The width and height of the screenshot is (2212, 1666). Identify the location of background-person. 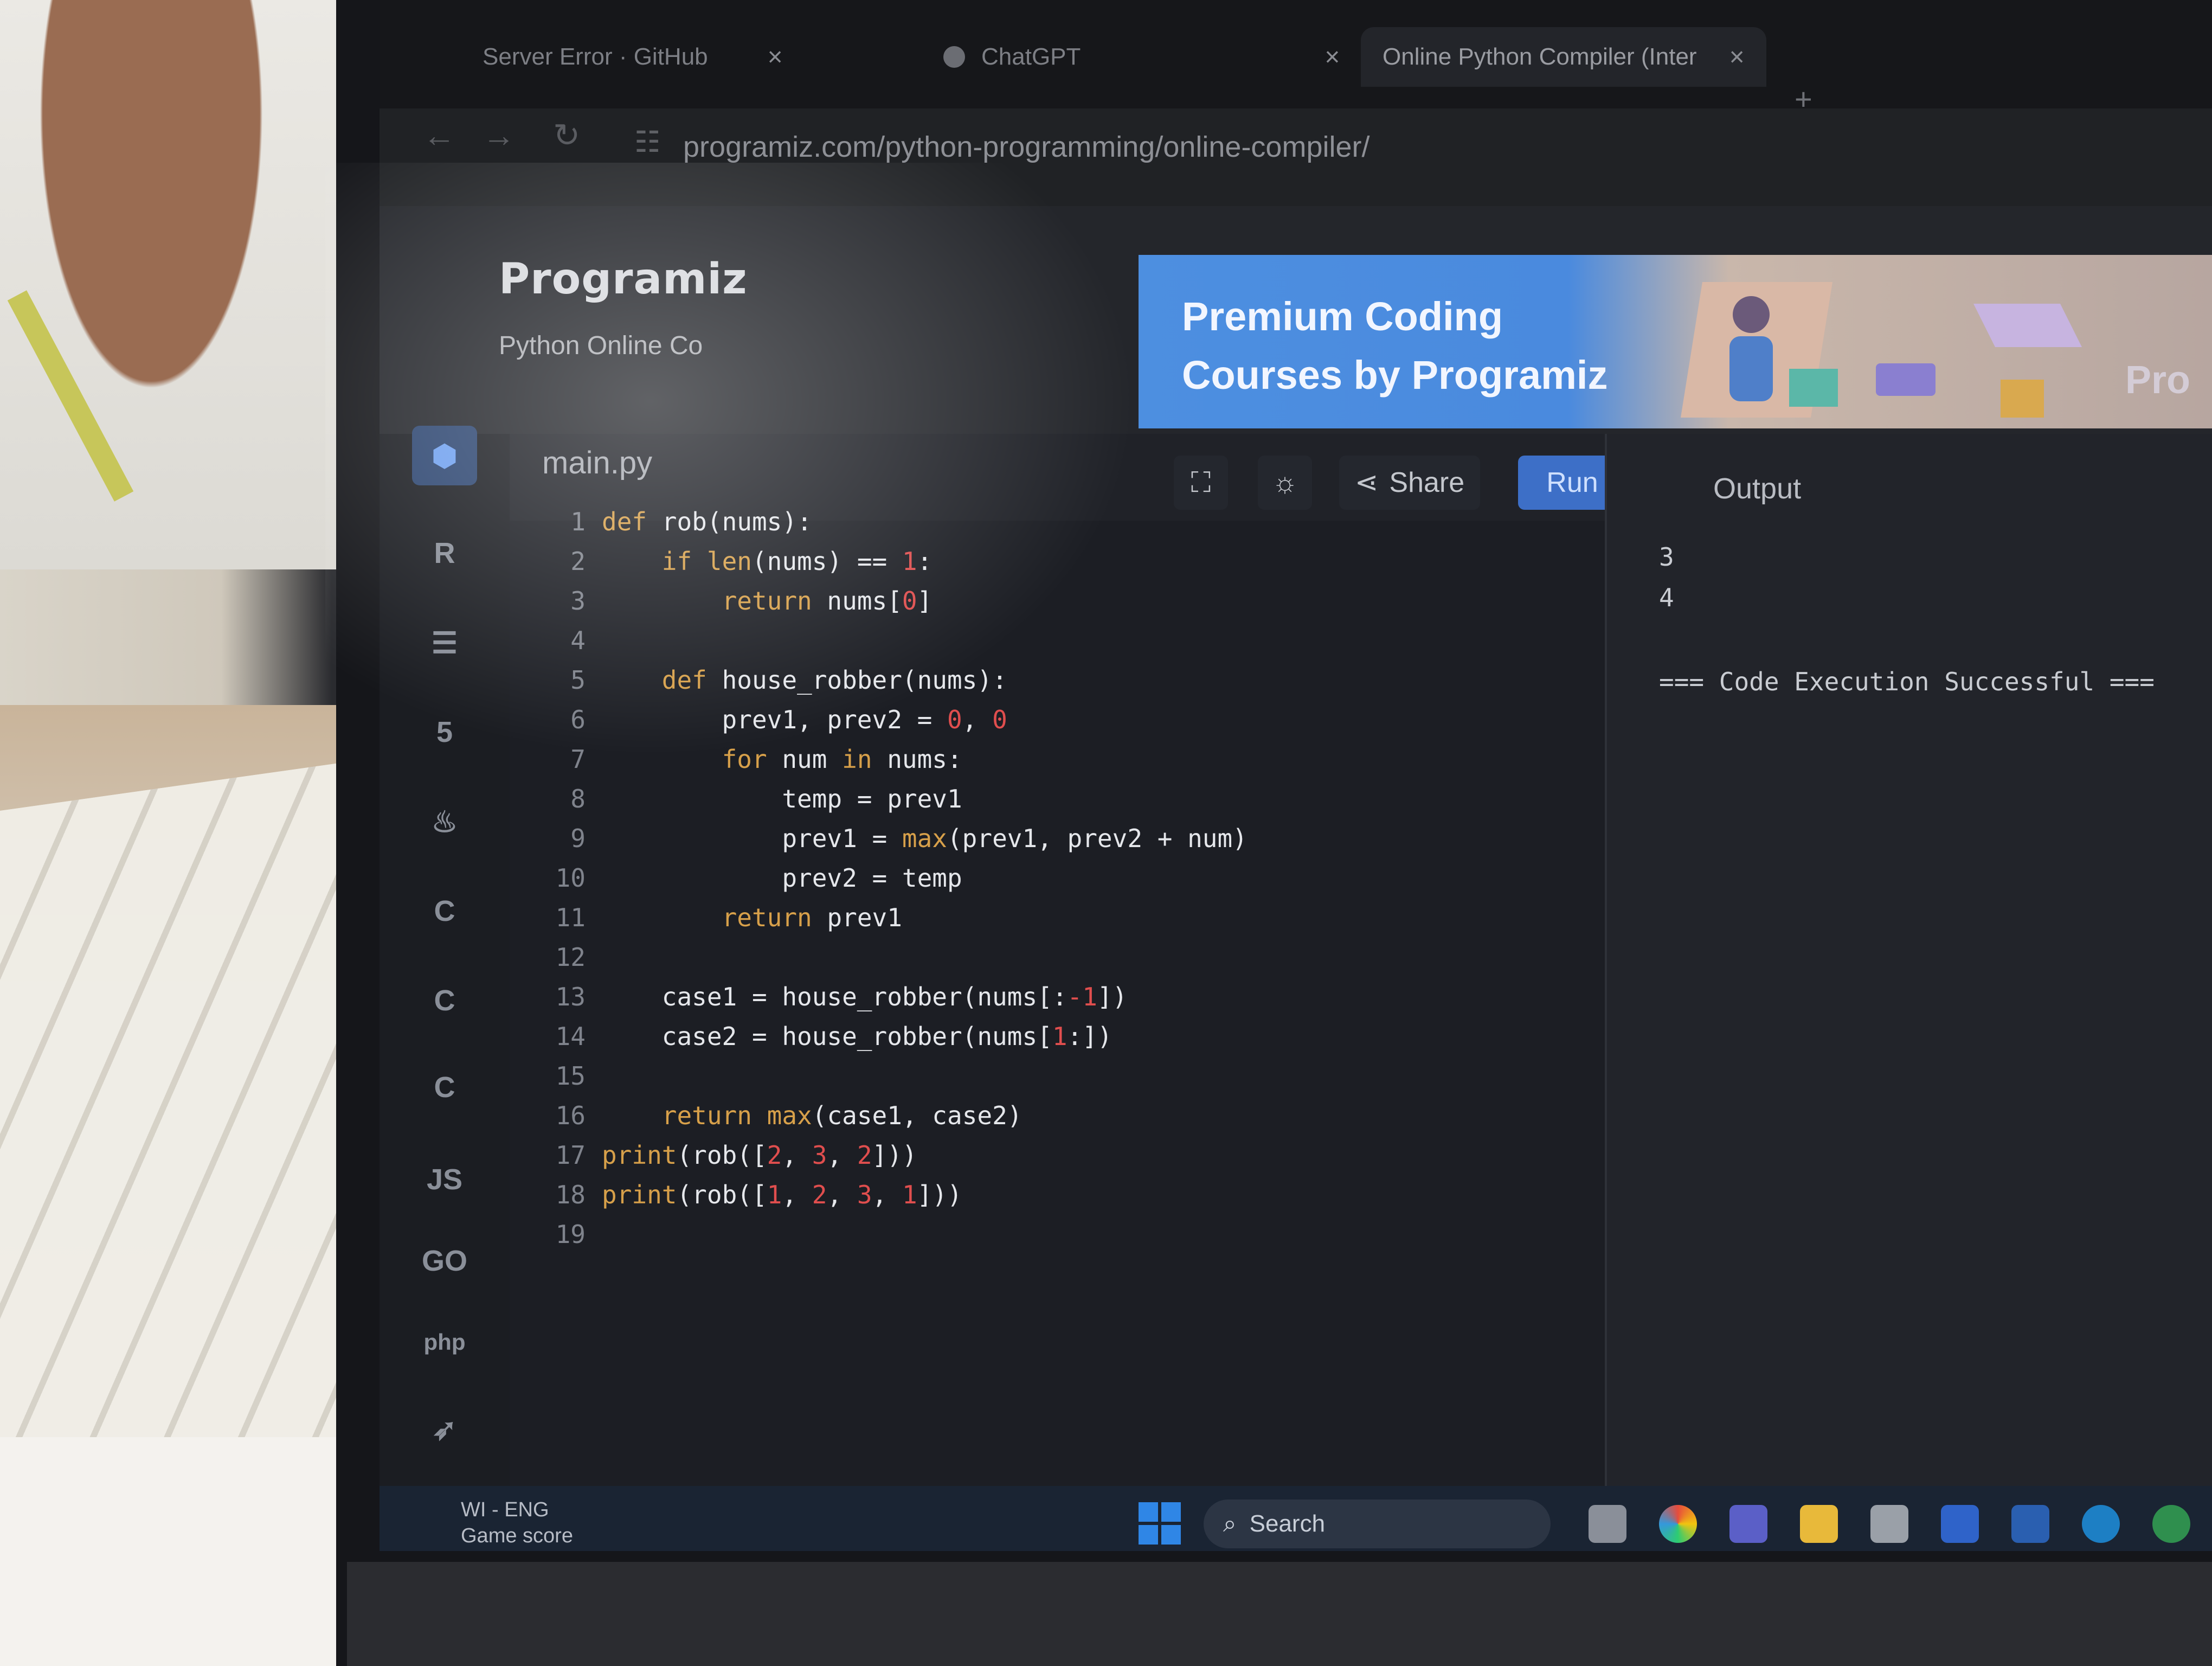
(168, 284).